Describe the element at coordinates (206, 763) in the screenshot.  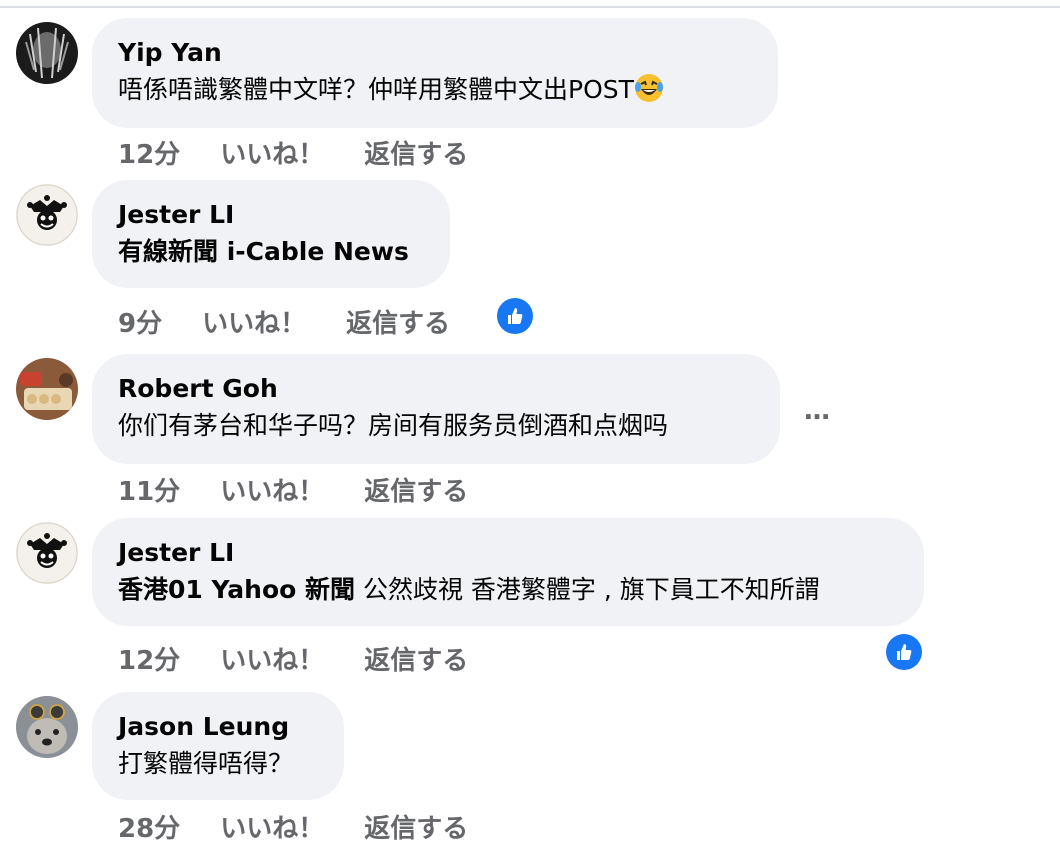
I see `comment-text: 打繁體得唔得？` at that location.